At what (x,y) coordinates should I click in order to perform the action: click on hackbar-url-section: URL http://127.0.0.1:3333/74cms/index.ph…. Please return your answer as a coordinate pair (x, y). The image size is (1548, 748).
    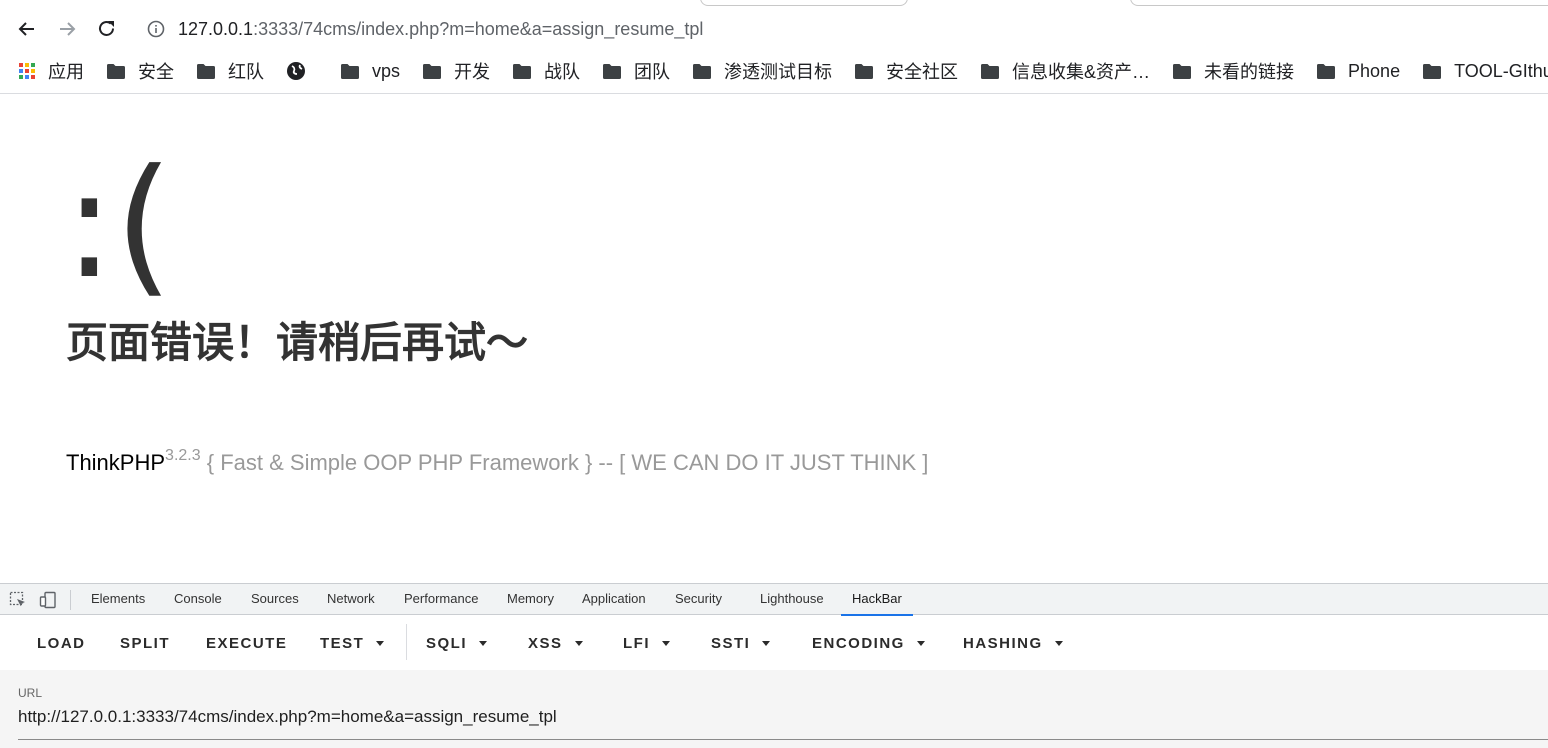
    Looking at the image, I should click on (774, 709).